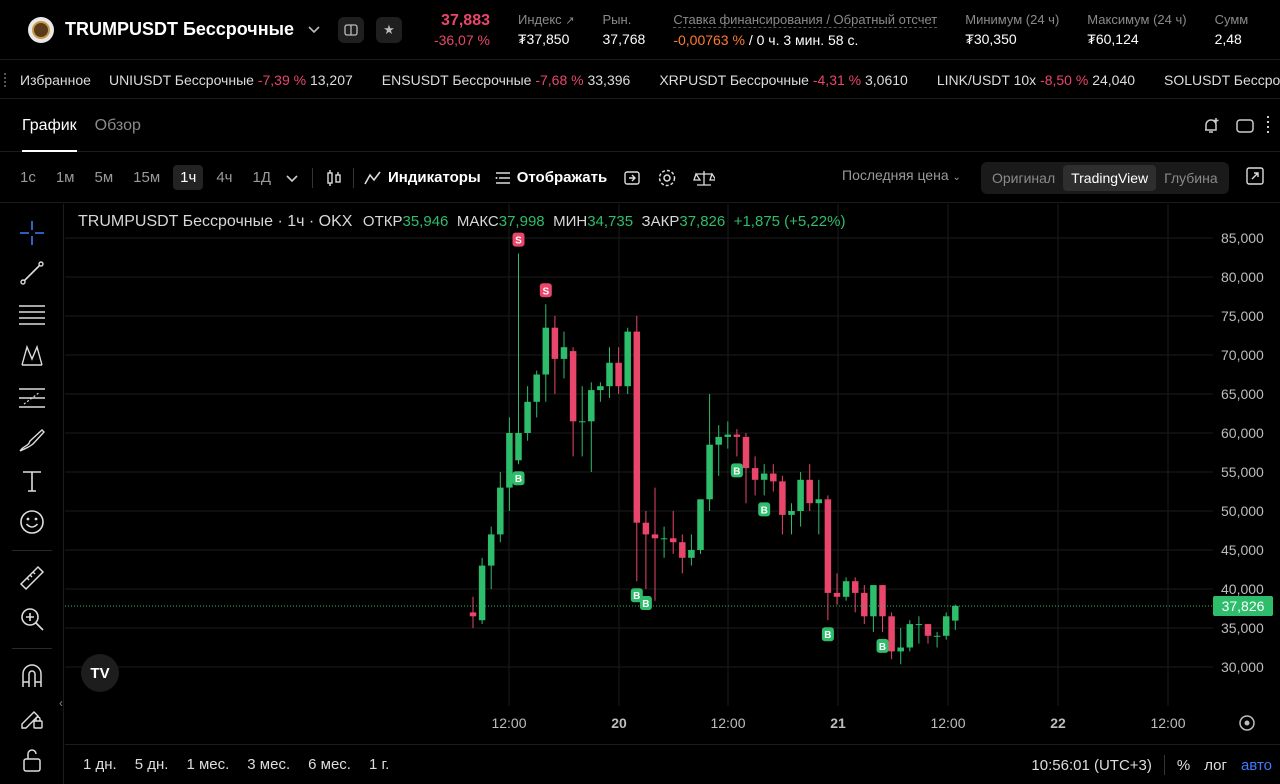  I want to click on unlock-icon, so click(32, 760).